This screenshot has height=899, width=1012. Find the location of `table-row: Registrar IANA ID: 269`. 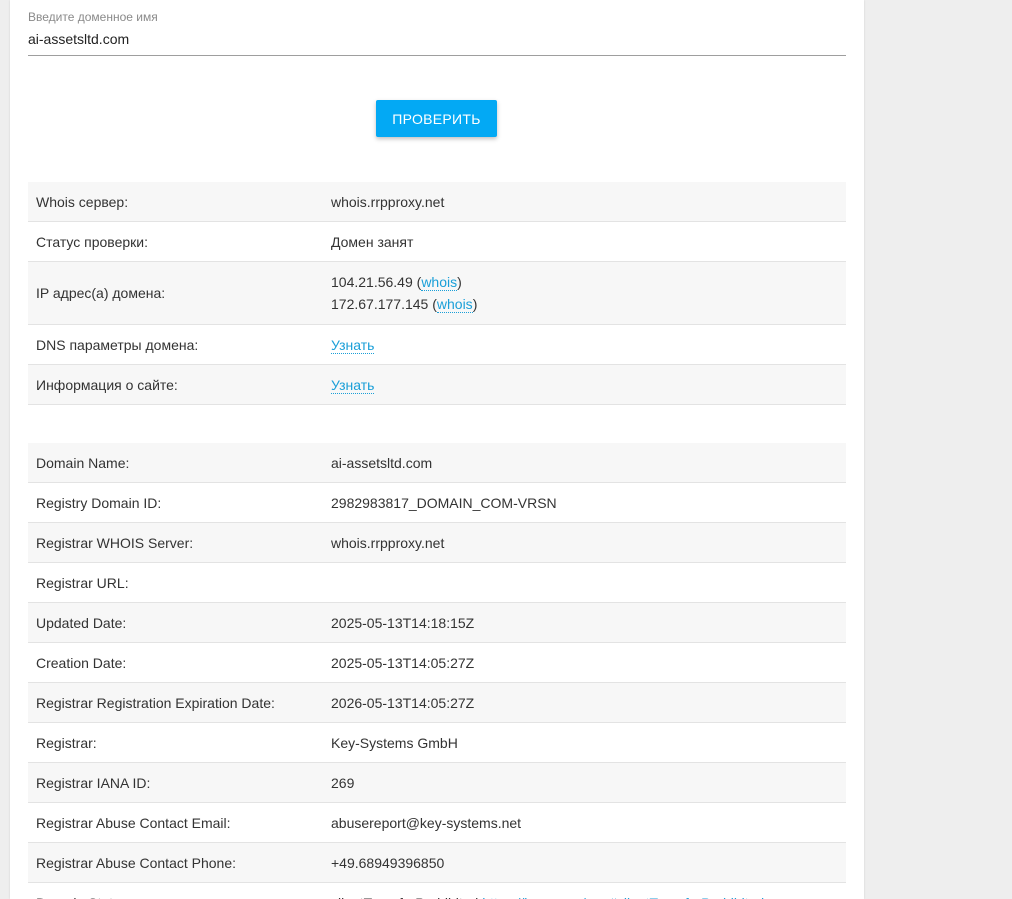

table-row: Registrar IANA ID: 269 is located at coordinates (437, 782).